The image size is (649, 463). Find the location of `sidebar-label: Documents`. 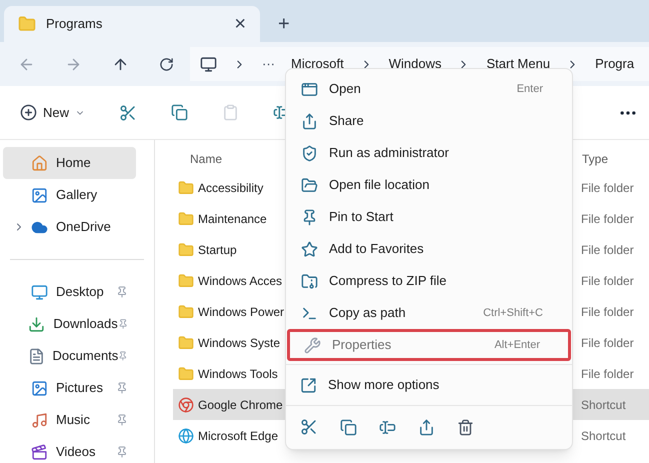

sidebar-label: Documents is located at coordinates (85, 356).